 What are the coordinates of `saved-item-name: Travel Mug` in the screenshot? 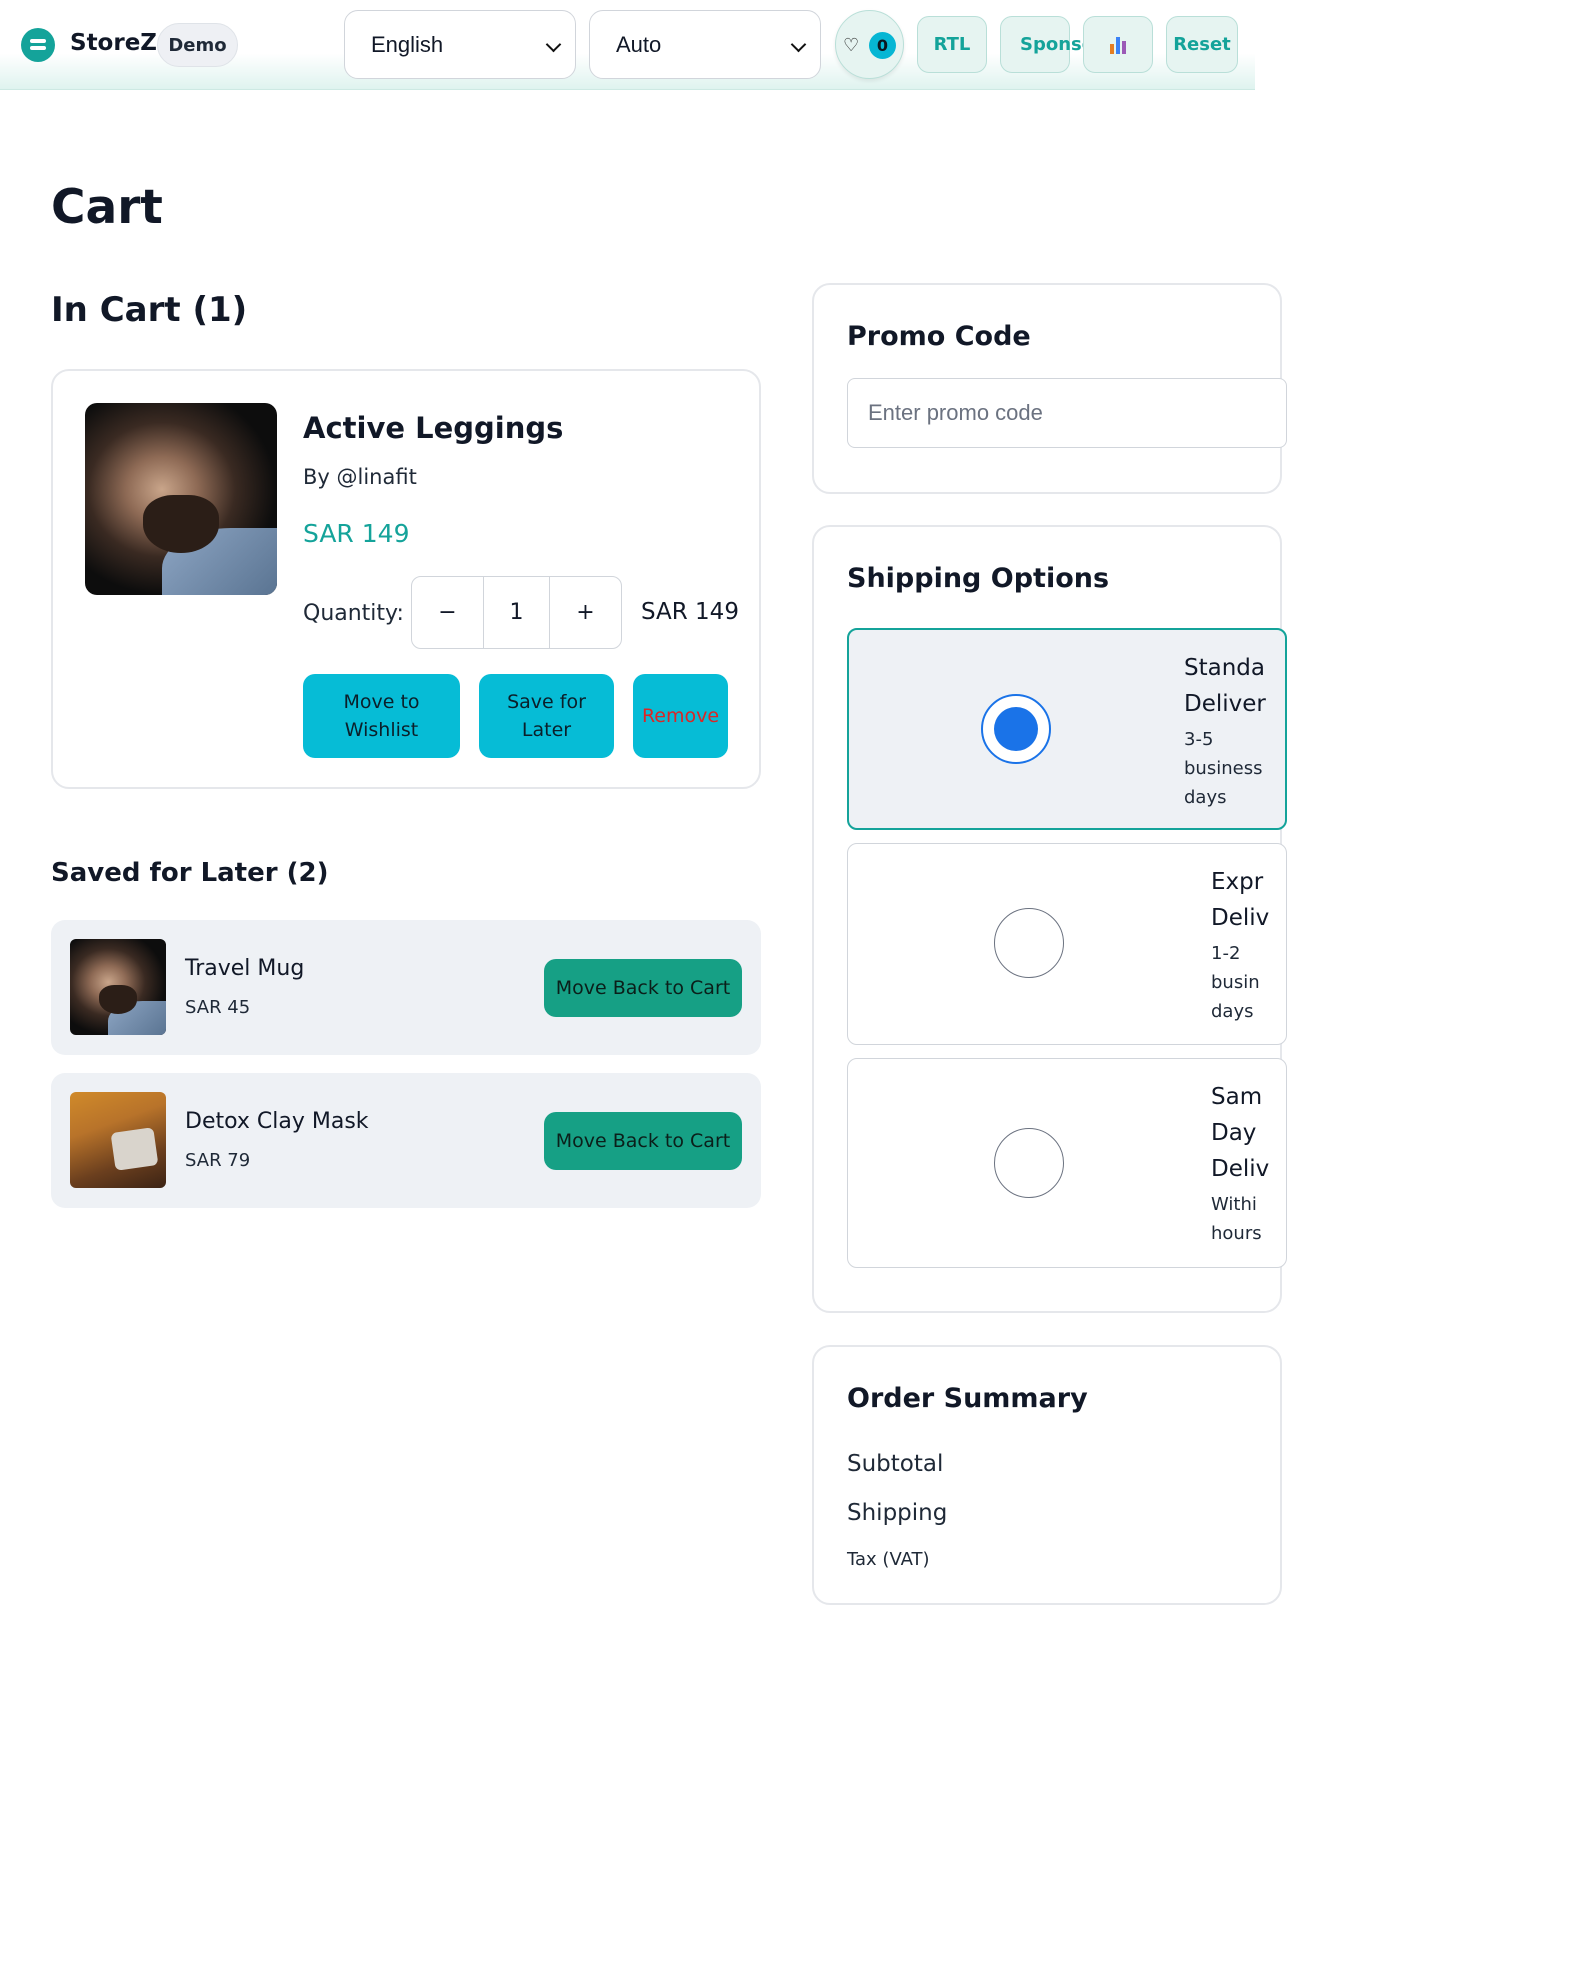 It's located at (245, 968).